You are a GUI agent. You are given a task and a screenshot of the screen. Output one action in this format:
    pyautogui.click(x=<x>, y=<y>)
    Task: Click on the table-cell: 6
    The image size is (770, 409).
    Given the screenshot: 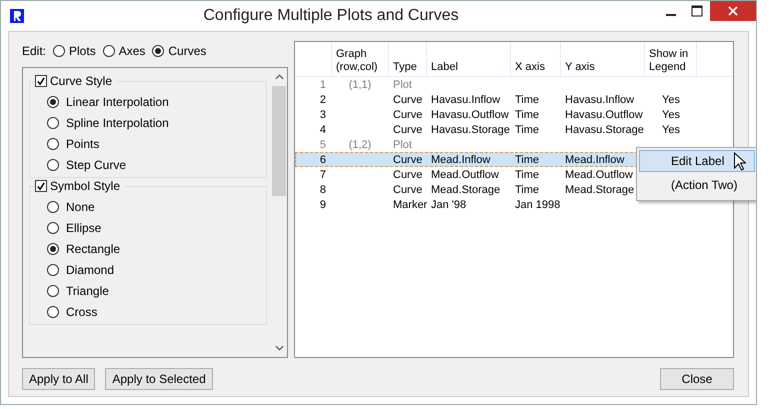 What is the action you would take?
    pyautogui.click(x=323, y=160)
    